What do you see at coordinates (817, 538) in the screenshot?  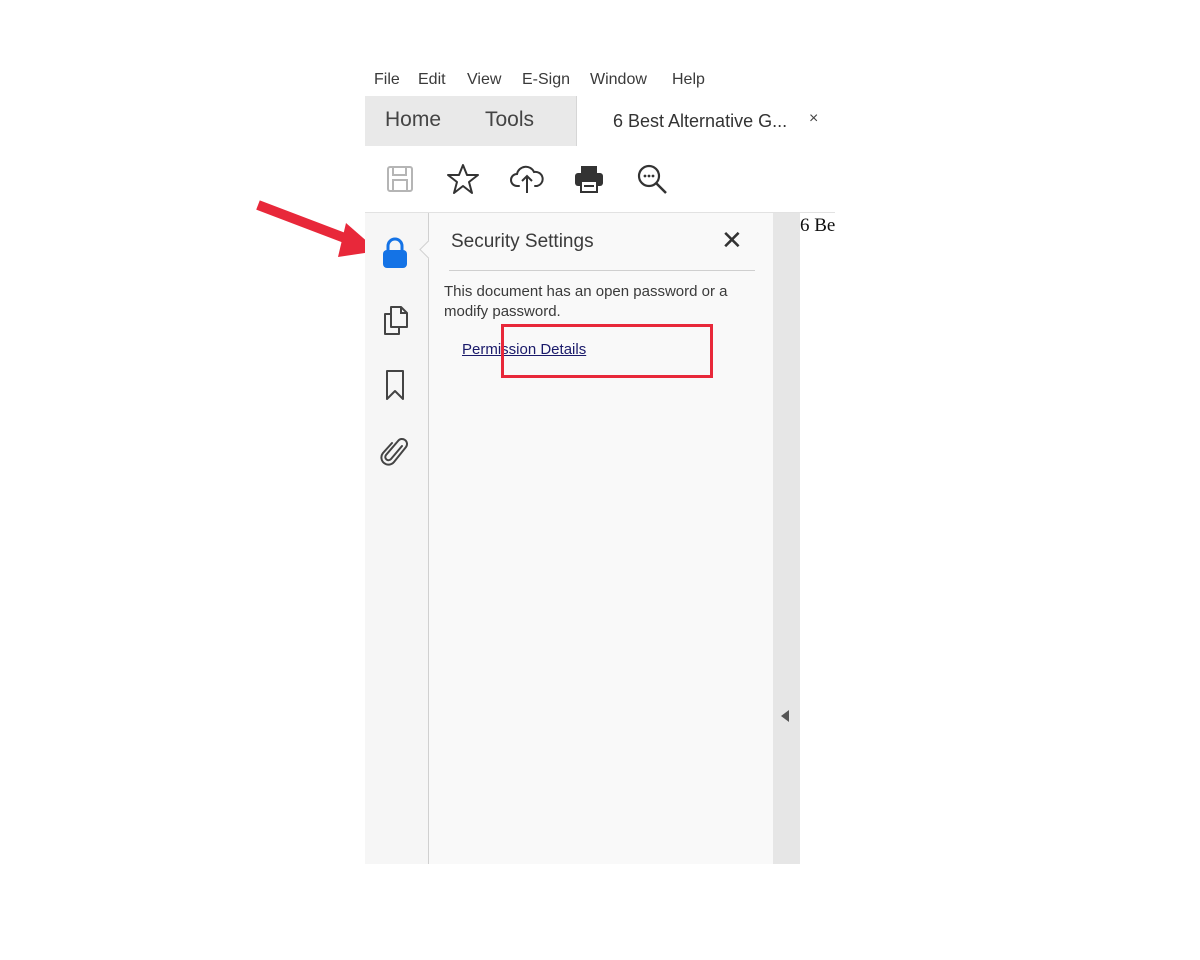 I see `document-view: 6 Be` at bounding box center [817, 538].